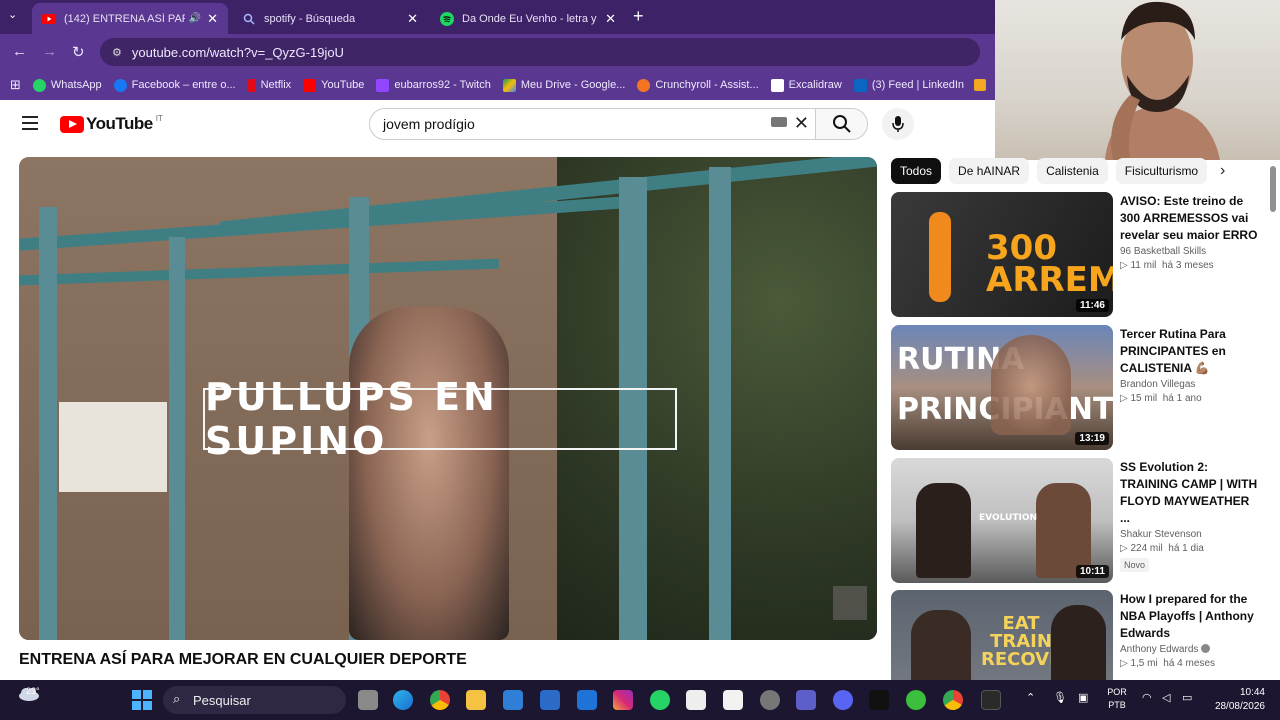 The width and height of the screenshot is (1280, 720). I want to click on chrome-profile-icon, so click(953, 700).